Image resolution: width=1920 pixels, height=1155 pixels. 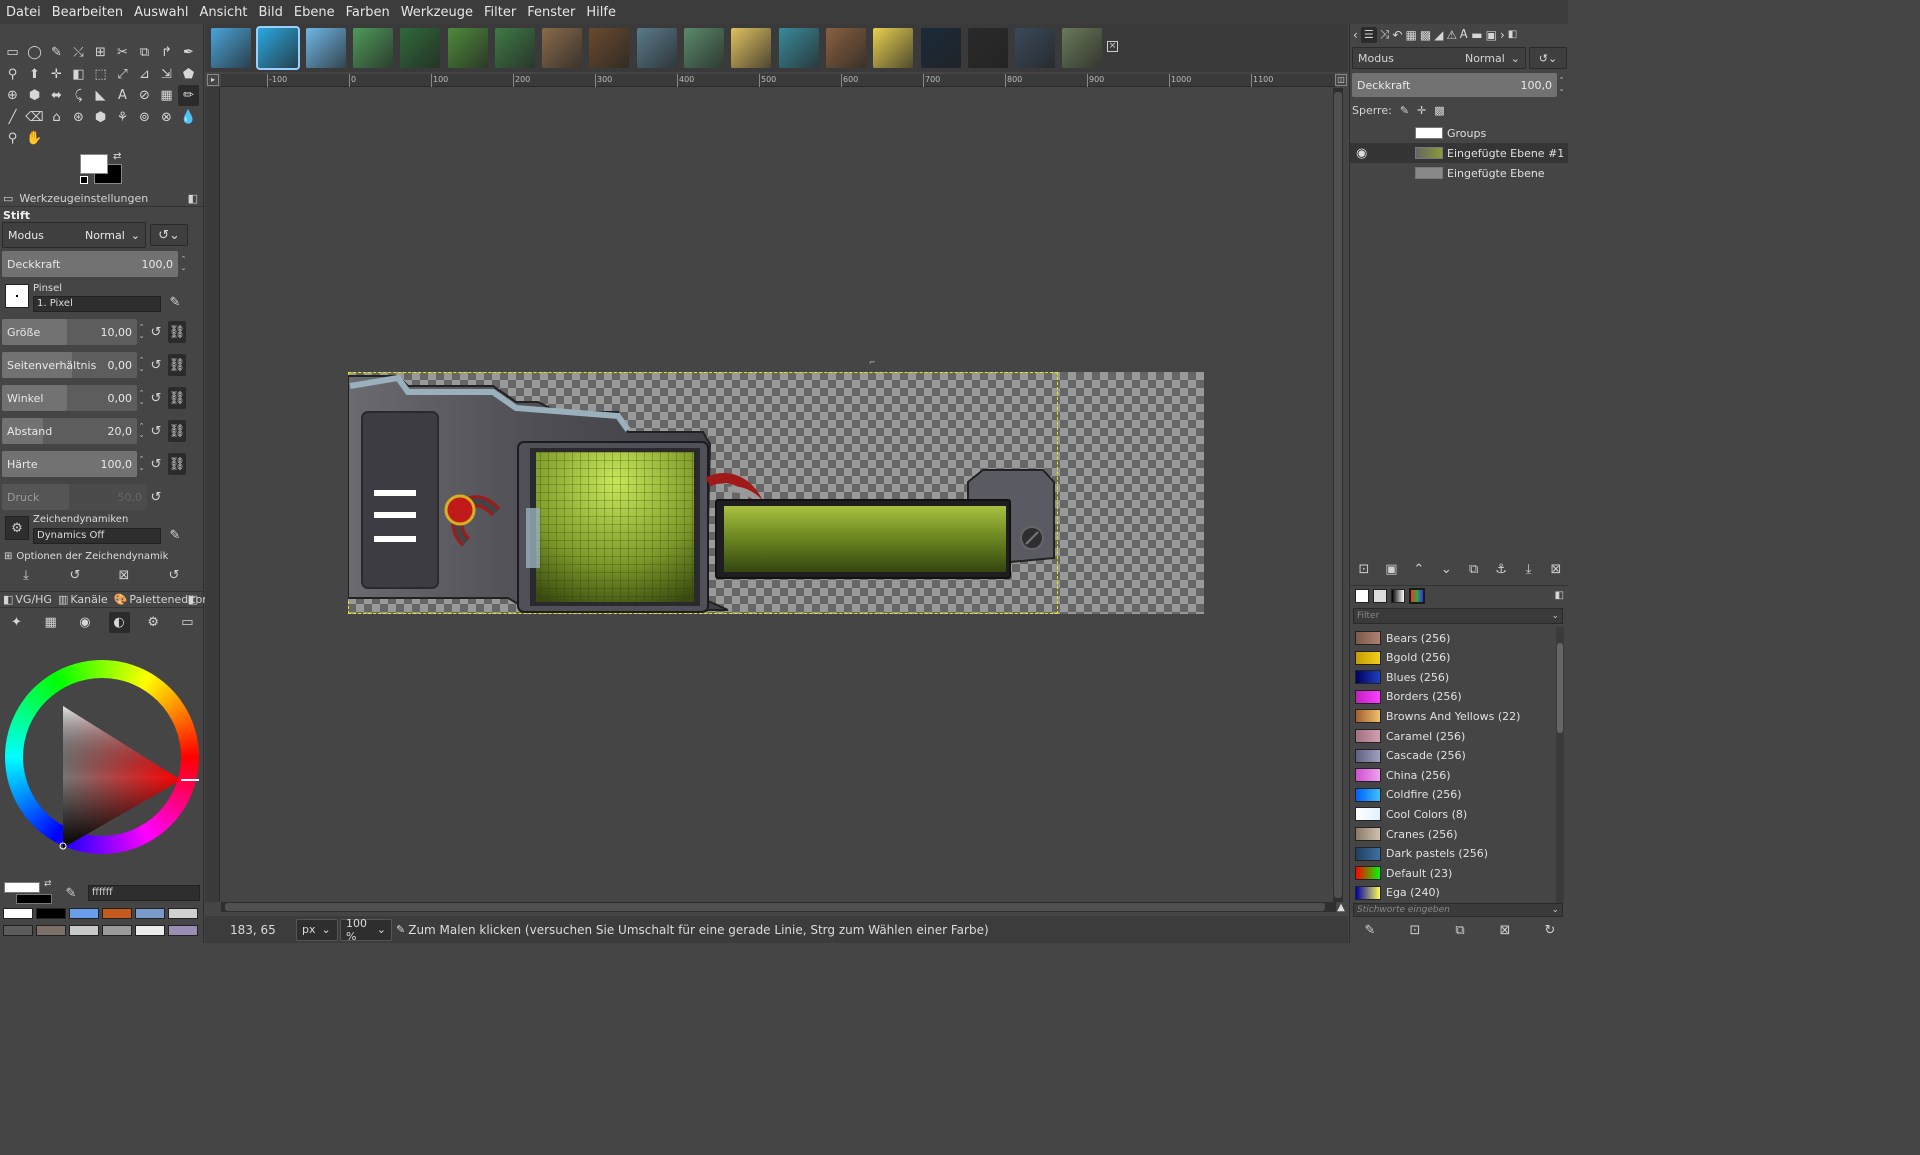 What do you see at coordinates (97, 536) in the screenshot?
I see `dynamics-name-field: Dynamics Off` at bounding box center [97, 536].